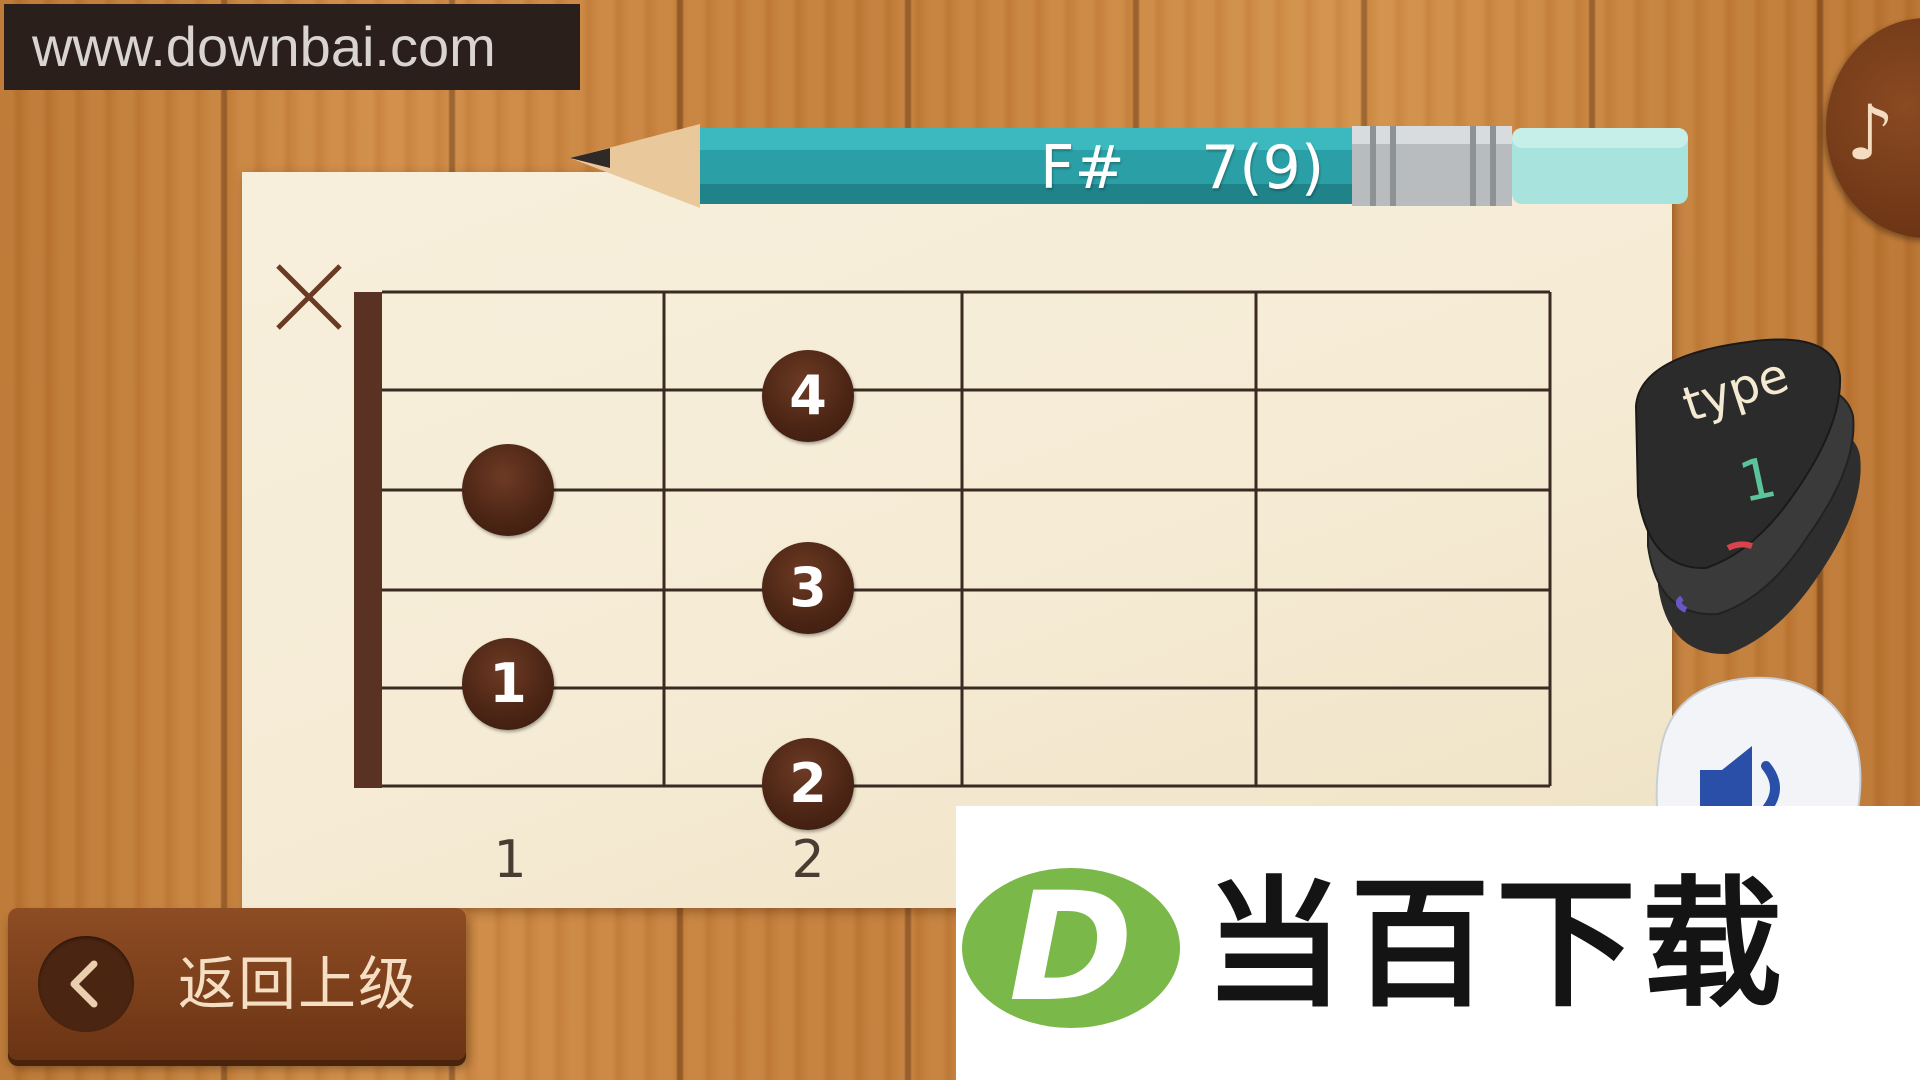 The image size is (1920, 1080). I want to click on site-name: 当百下载, so click(1496, 945).